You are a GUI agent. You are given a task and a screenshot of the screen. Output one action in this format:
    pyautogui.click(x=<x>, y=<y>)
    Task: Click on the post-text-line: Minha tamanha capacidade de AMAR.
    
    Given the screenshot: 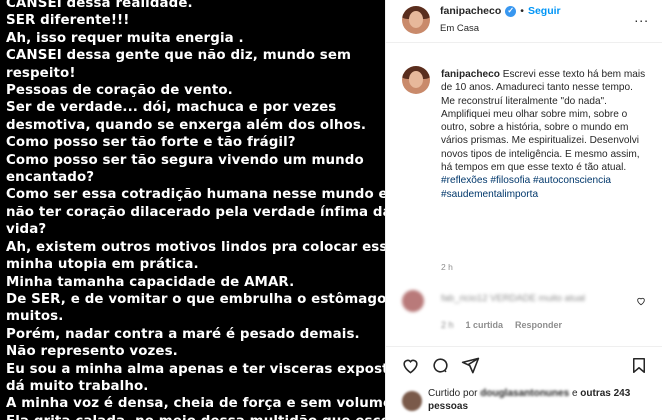 What is the action you would take?
    pyautogui.click(x=150, y=282)
    